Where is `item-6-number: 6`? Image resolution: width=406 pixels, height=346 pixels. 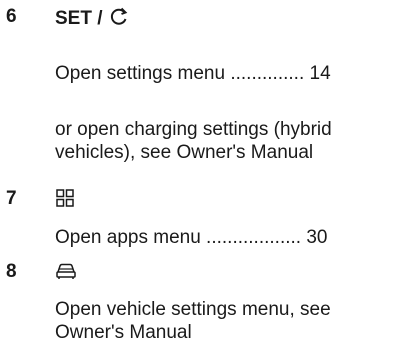
item-6-number: 6 is located at coordinates (11, 16).